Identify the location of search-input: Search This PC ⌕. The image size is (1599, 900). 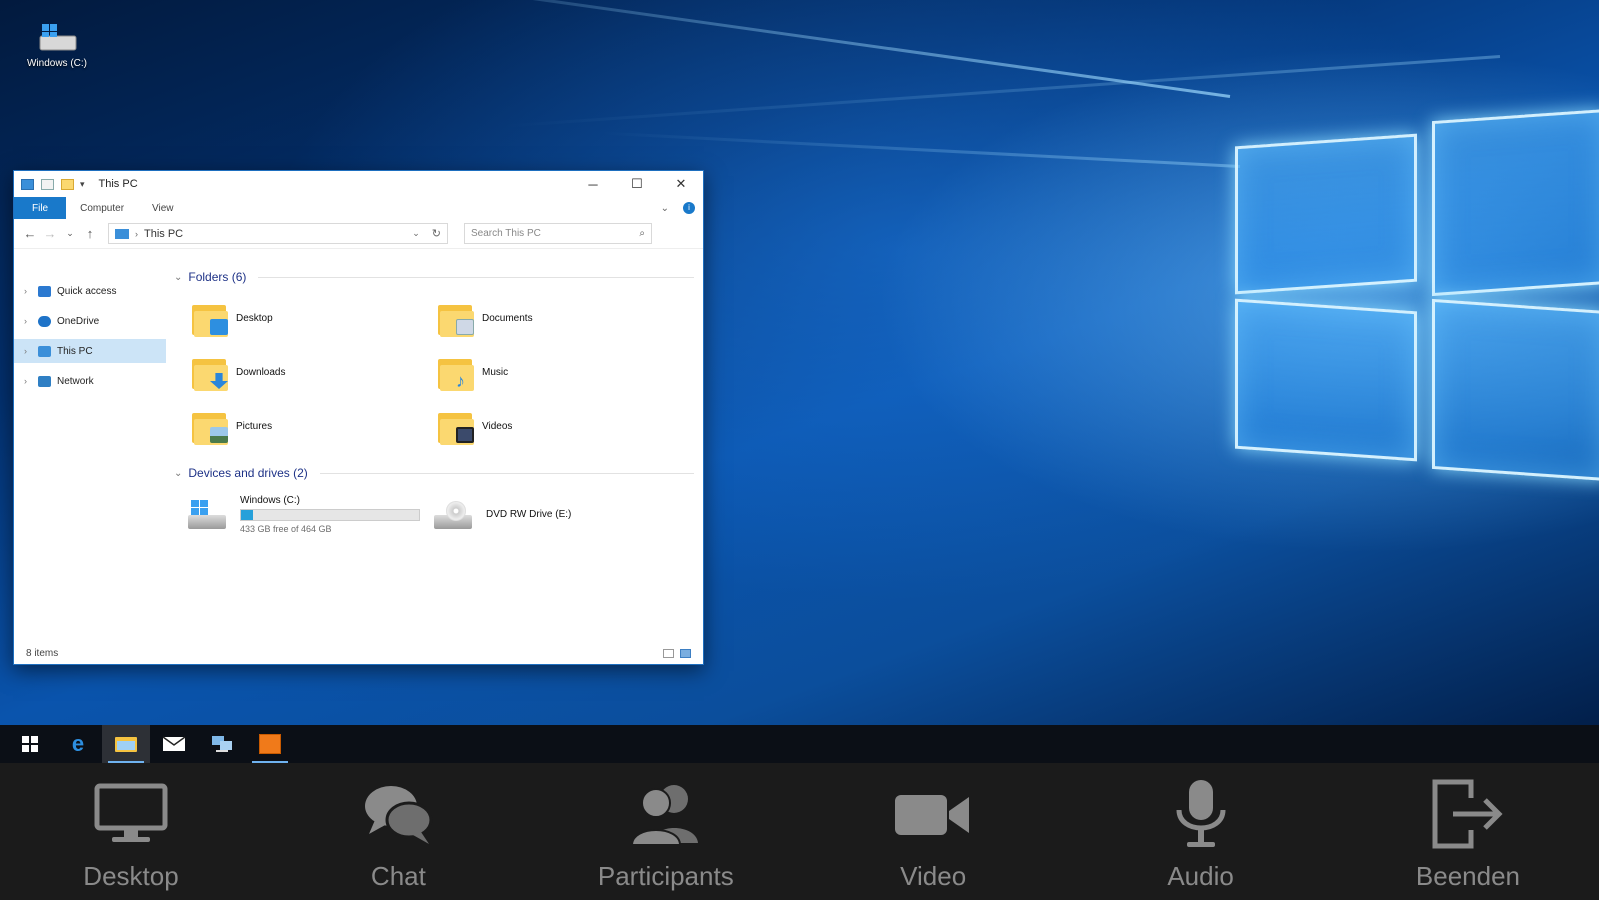
(558, 233).